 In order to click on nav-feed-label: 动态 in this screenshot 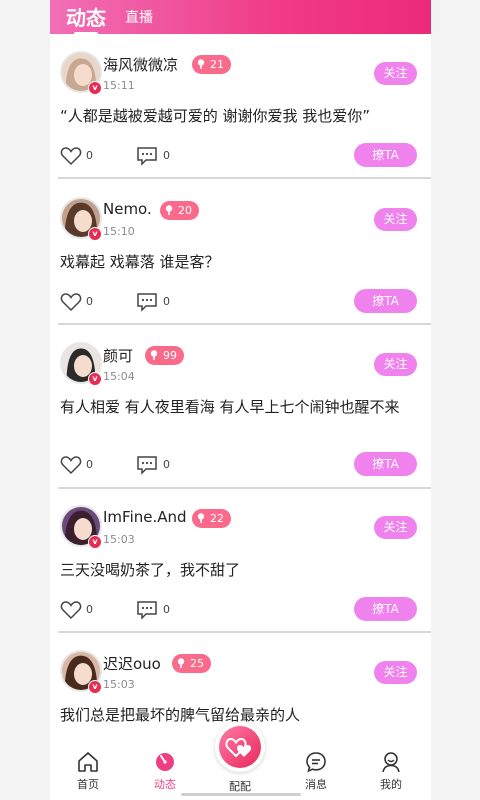, I will do `click(165, 784)`.